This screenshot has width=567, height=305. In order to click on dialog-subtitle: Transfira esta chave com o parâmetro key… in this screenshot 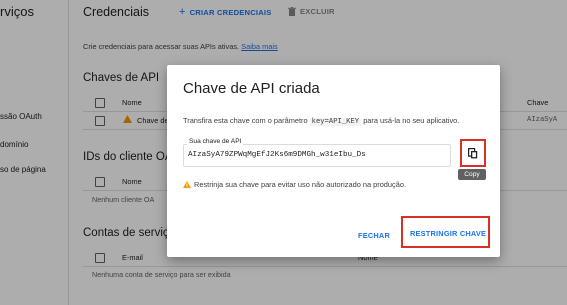, I will do `click(321, 121)`.